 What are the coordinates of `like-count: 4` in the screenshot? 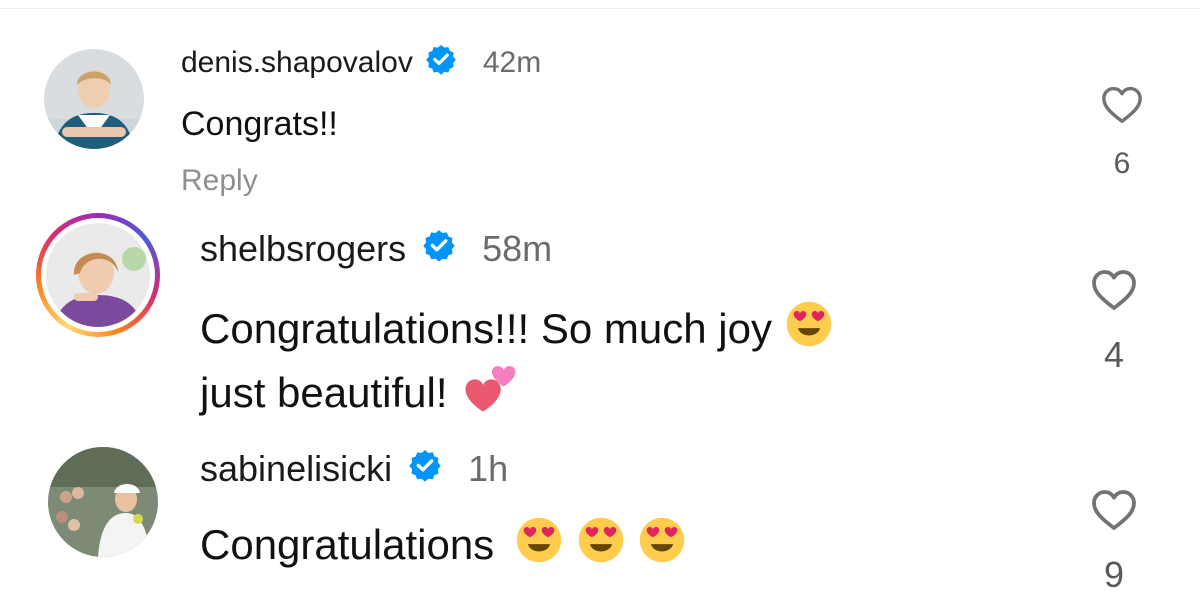 It's located at (1114, 354).